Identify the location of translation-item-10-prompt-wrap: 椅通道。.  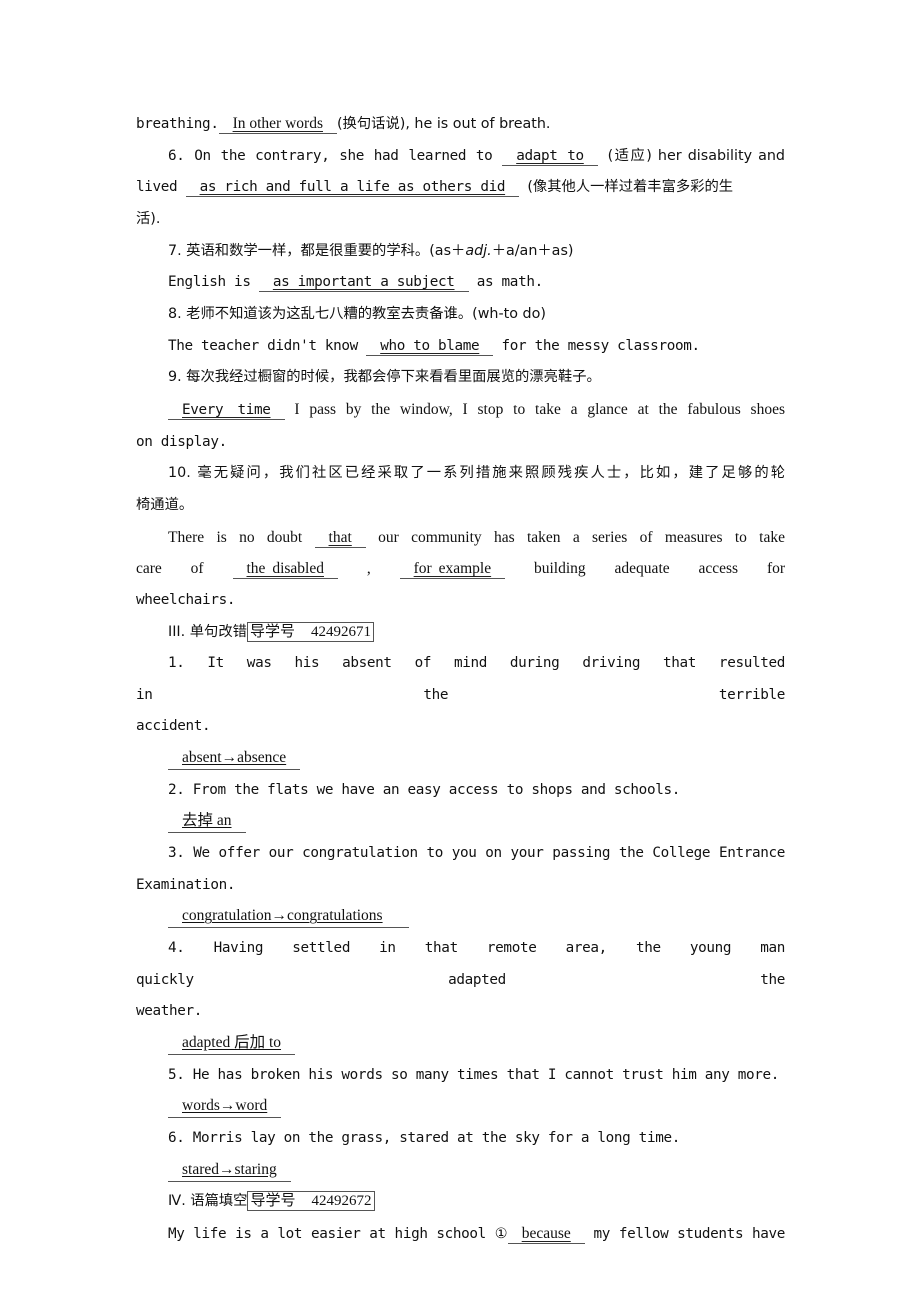
(460, 506).